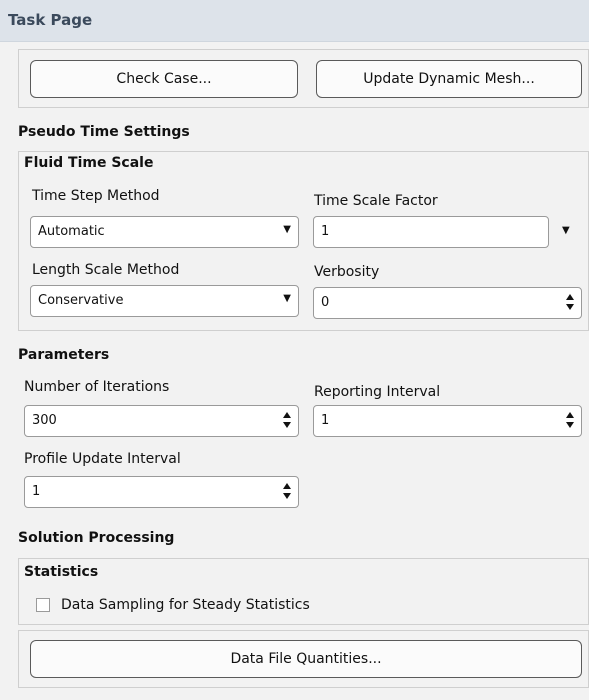 The image size is (589, 700). Describe the element at coordinates (161, 421) in the screenshot. I see `iterations-spinner: 300` at that location.